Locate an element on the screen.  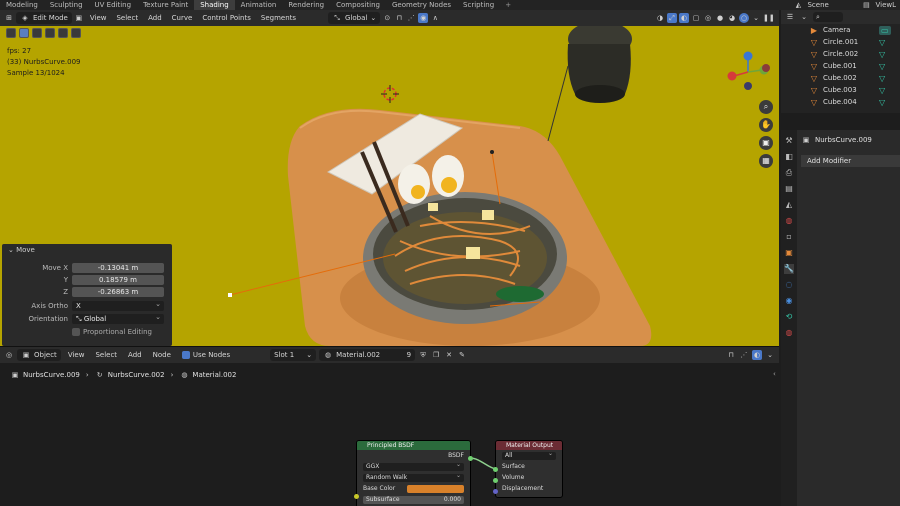
shading-options-icon: ⌄ is located at coordinates (756, 18).